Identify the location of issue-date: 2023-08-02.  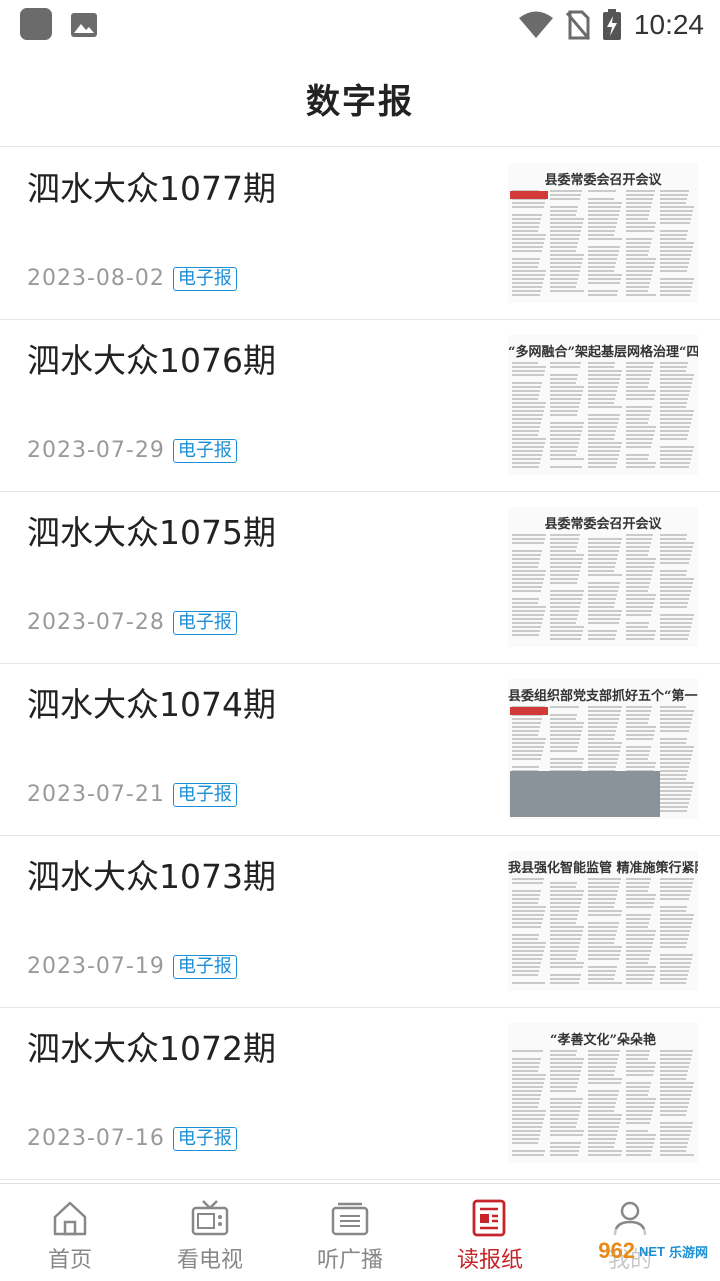
(96, 278).